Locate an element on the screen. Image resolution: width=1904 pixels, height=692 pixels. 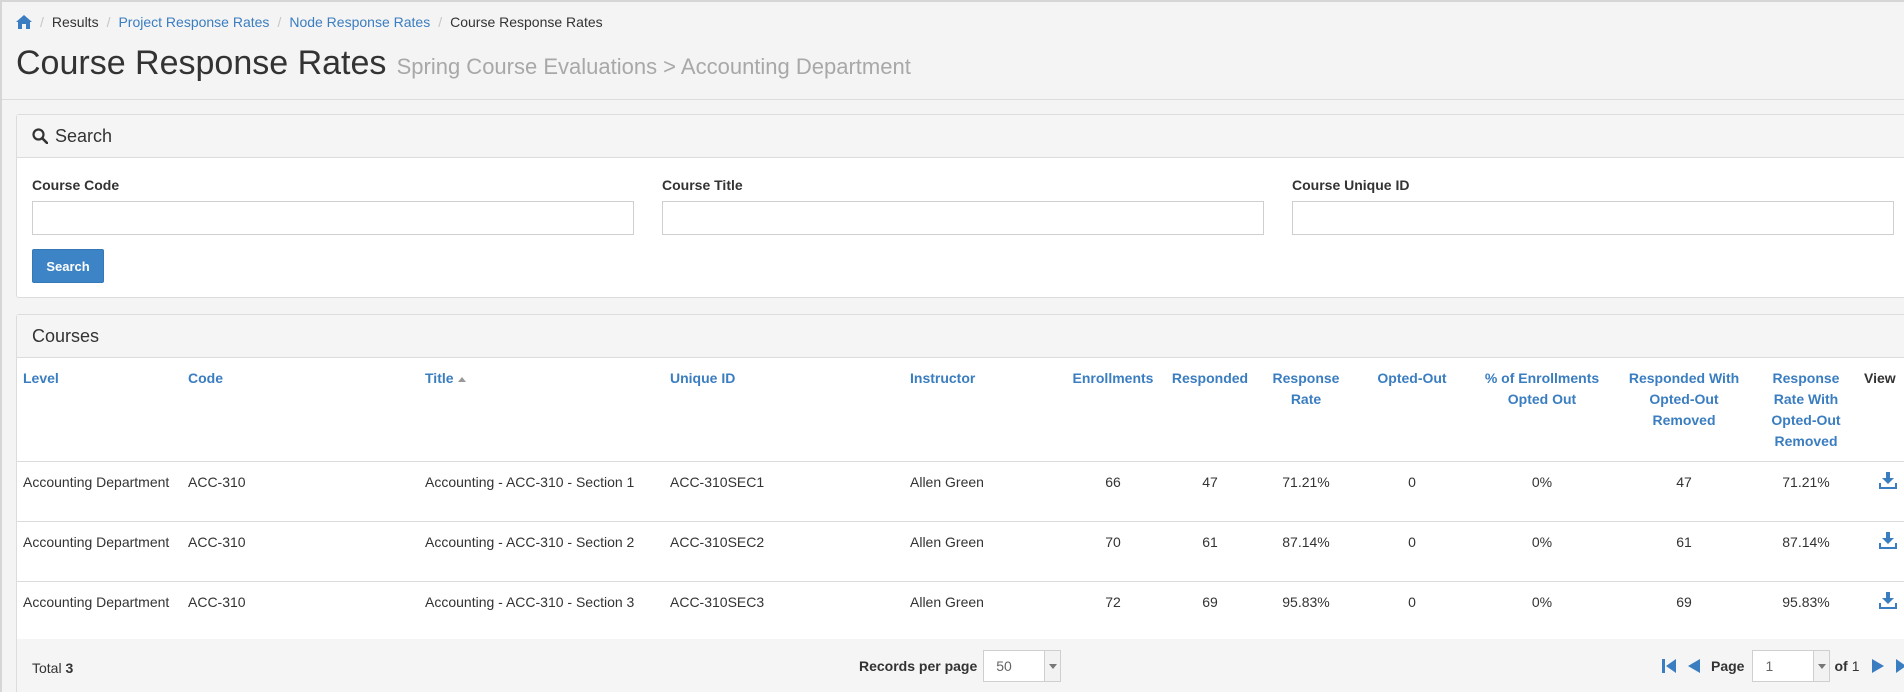
page-count: of 1 is located at coordinates (1846, 666).